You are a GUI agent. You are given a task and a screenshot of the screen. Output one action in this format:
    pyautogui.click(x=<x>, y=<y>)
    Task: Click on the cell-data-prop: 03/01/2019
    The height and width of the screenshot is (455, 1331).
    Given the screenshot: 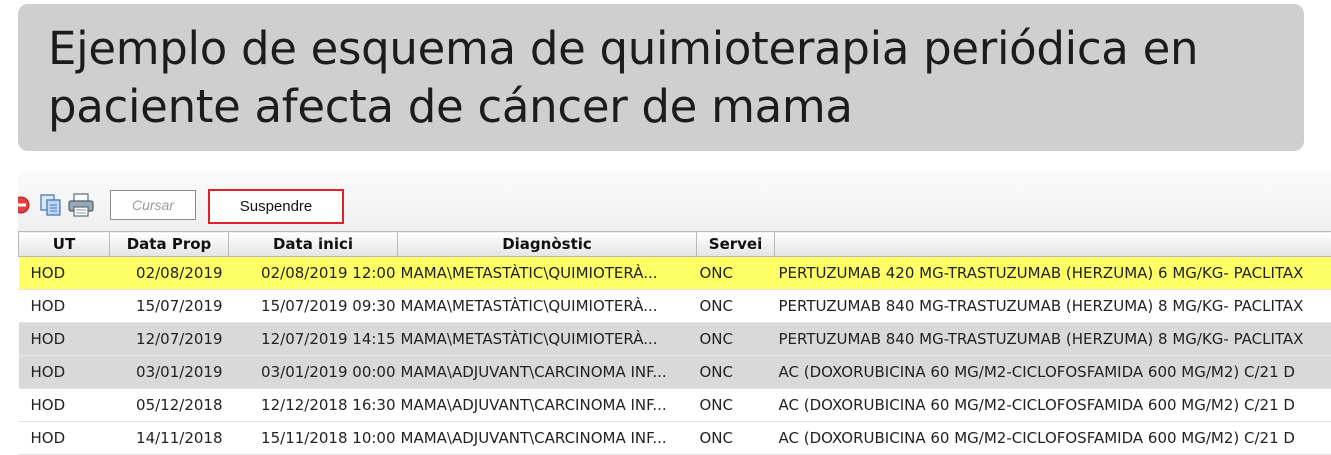 What is the action you would take?
    pyautogui.click(x=169, y=372)
    